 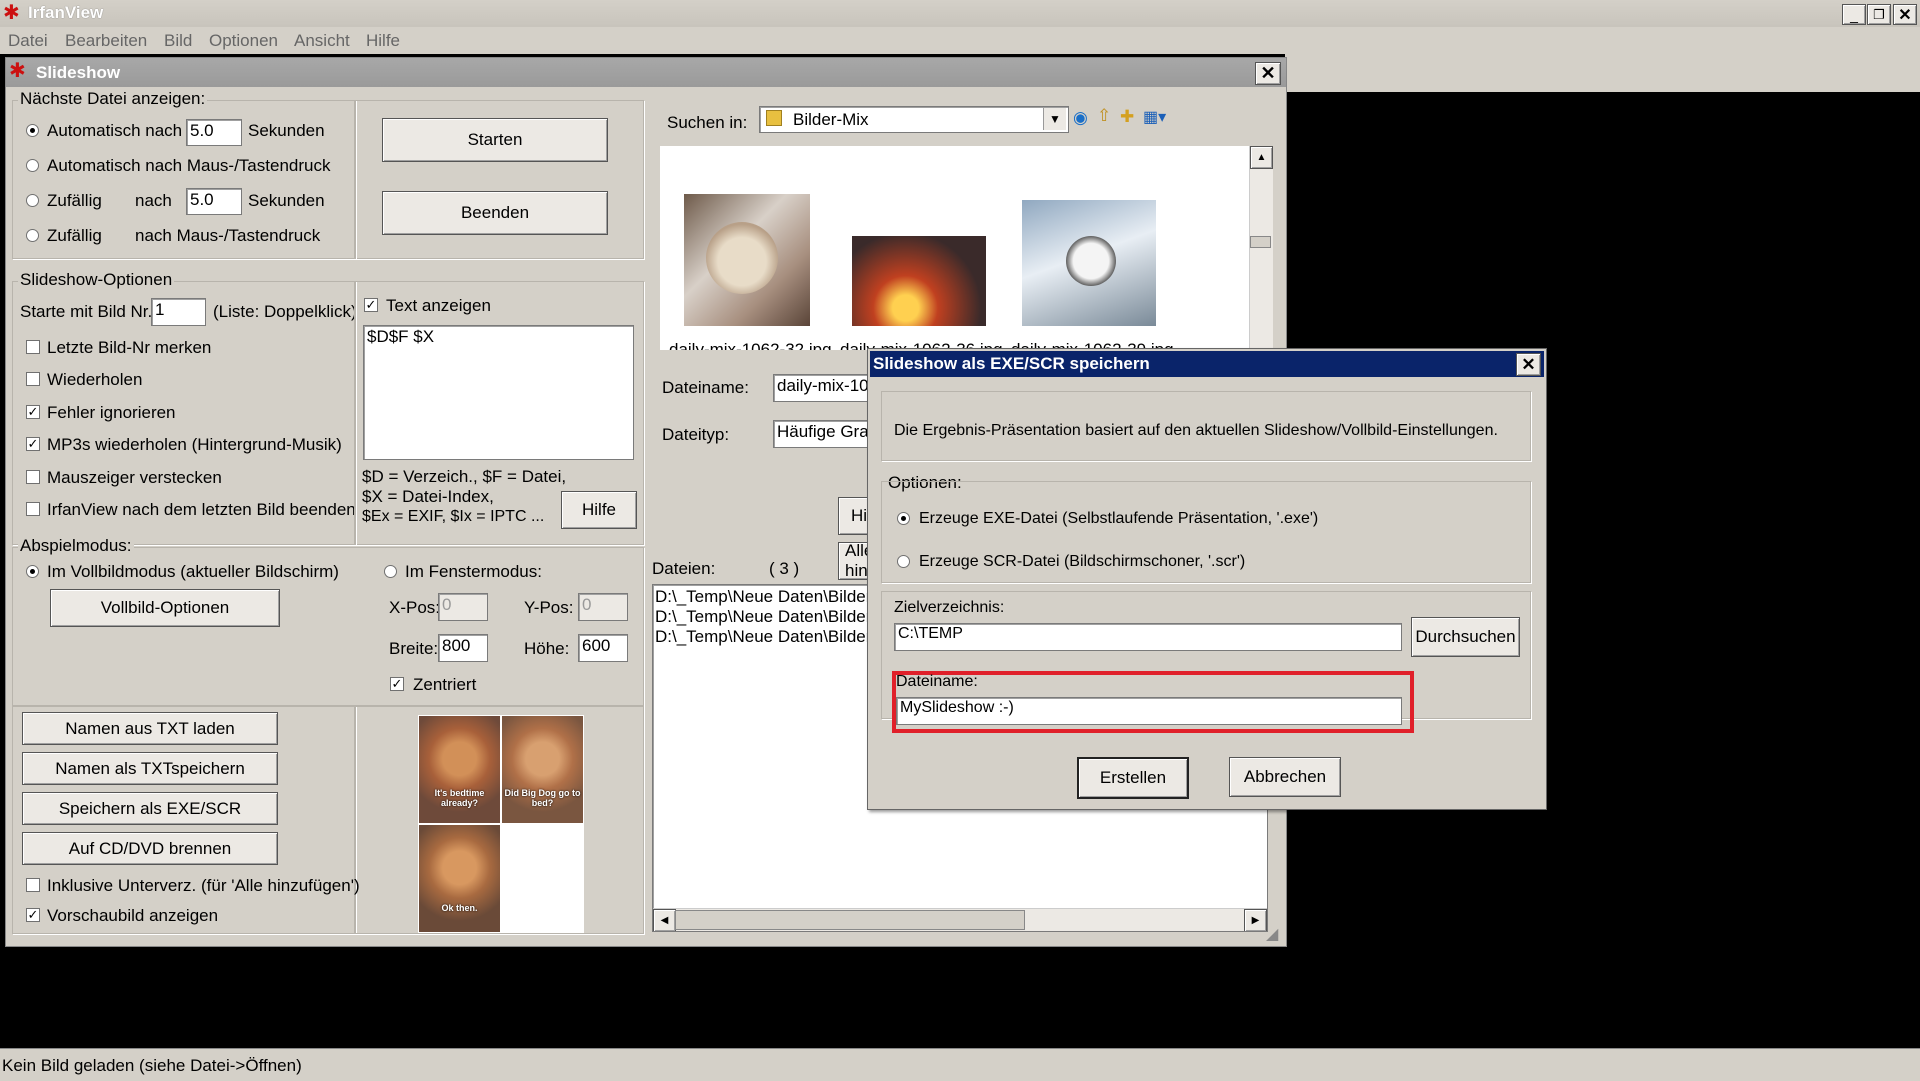 What do you see at coordinates (1011, 363) in the screenshot?
I see `save-exe-title: Slideshow als EXE/SCR speichern` at bounding box center [1011, 363].